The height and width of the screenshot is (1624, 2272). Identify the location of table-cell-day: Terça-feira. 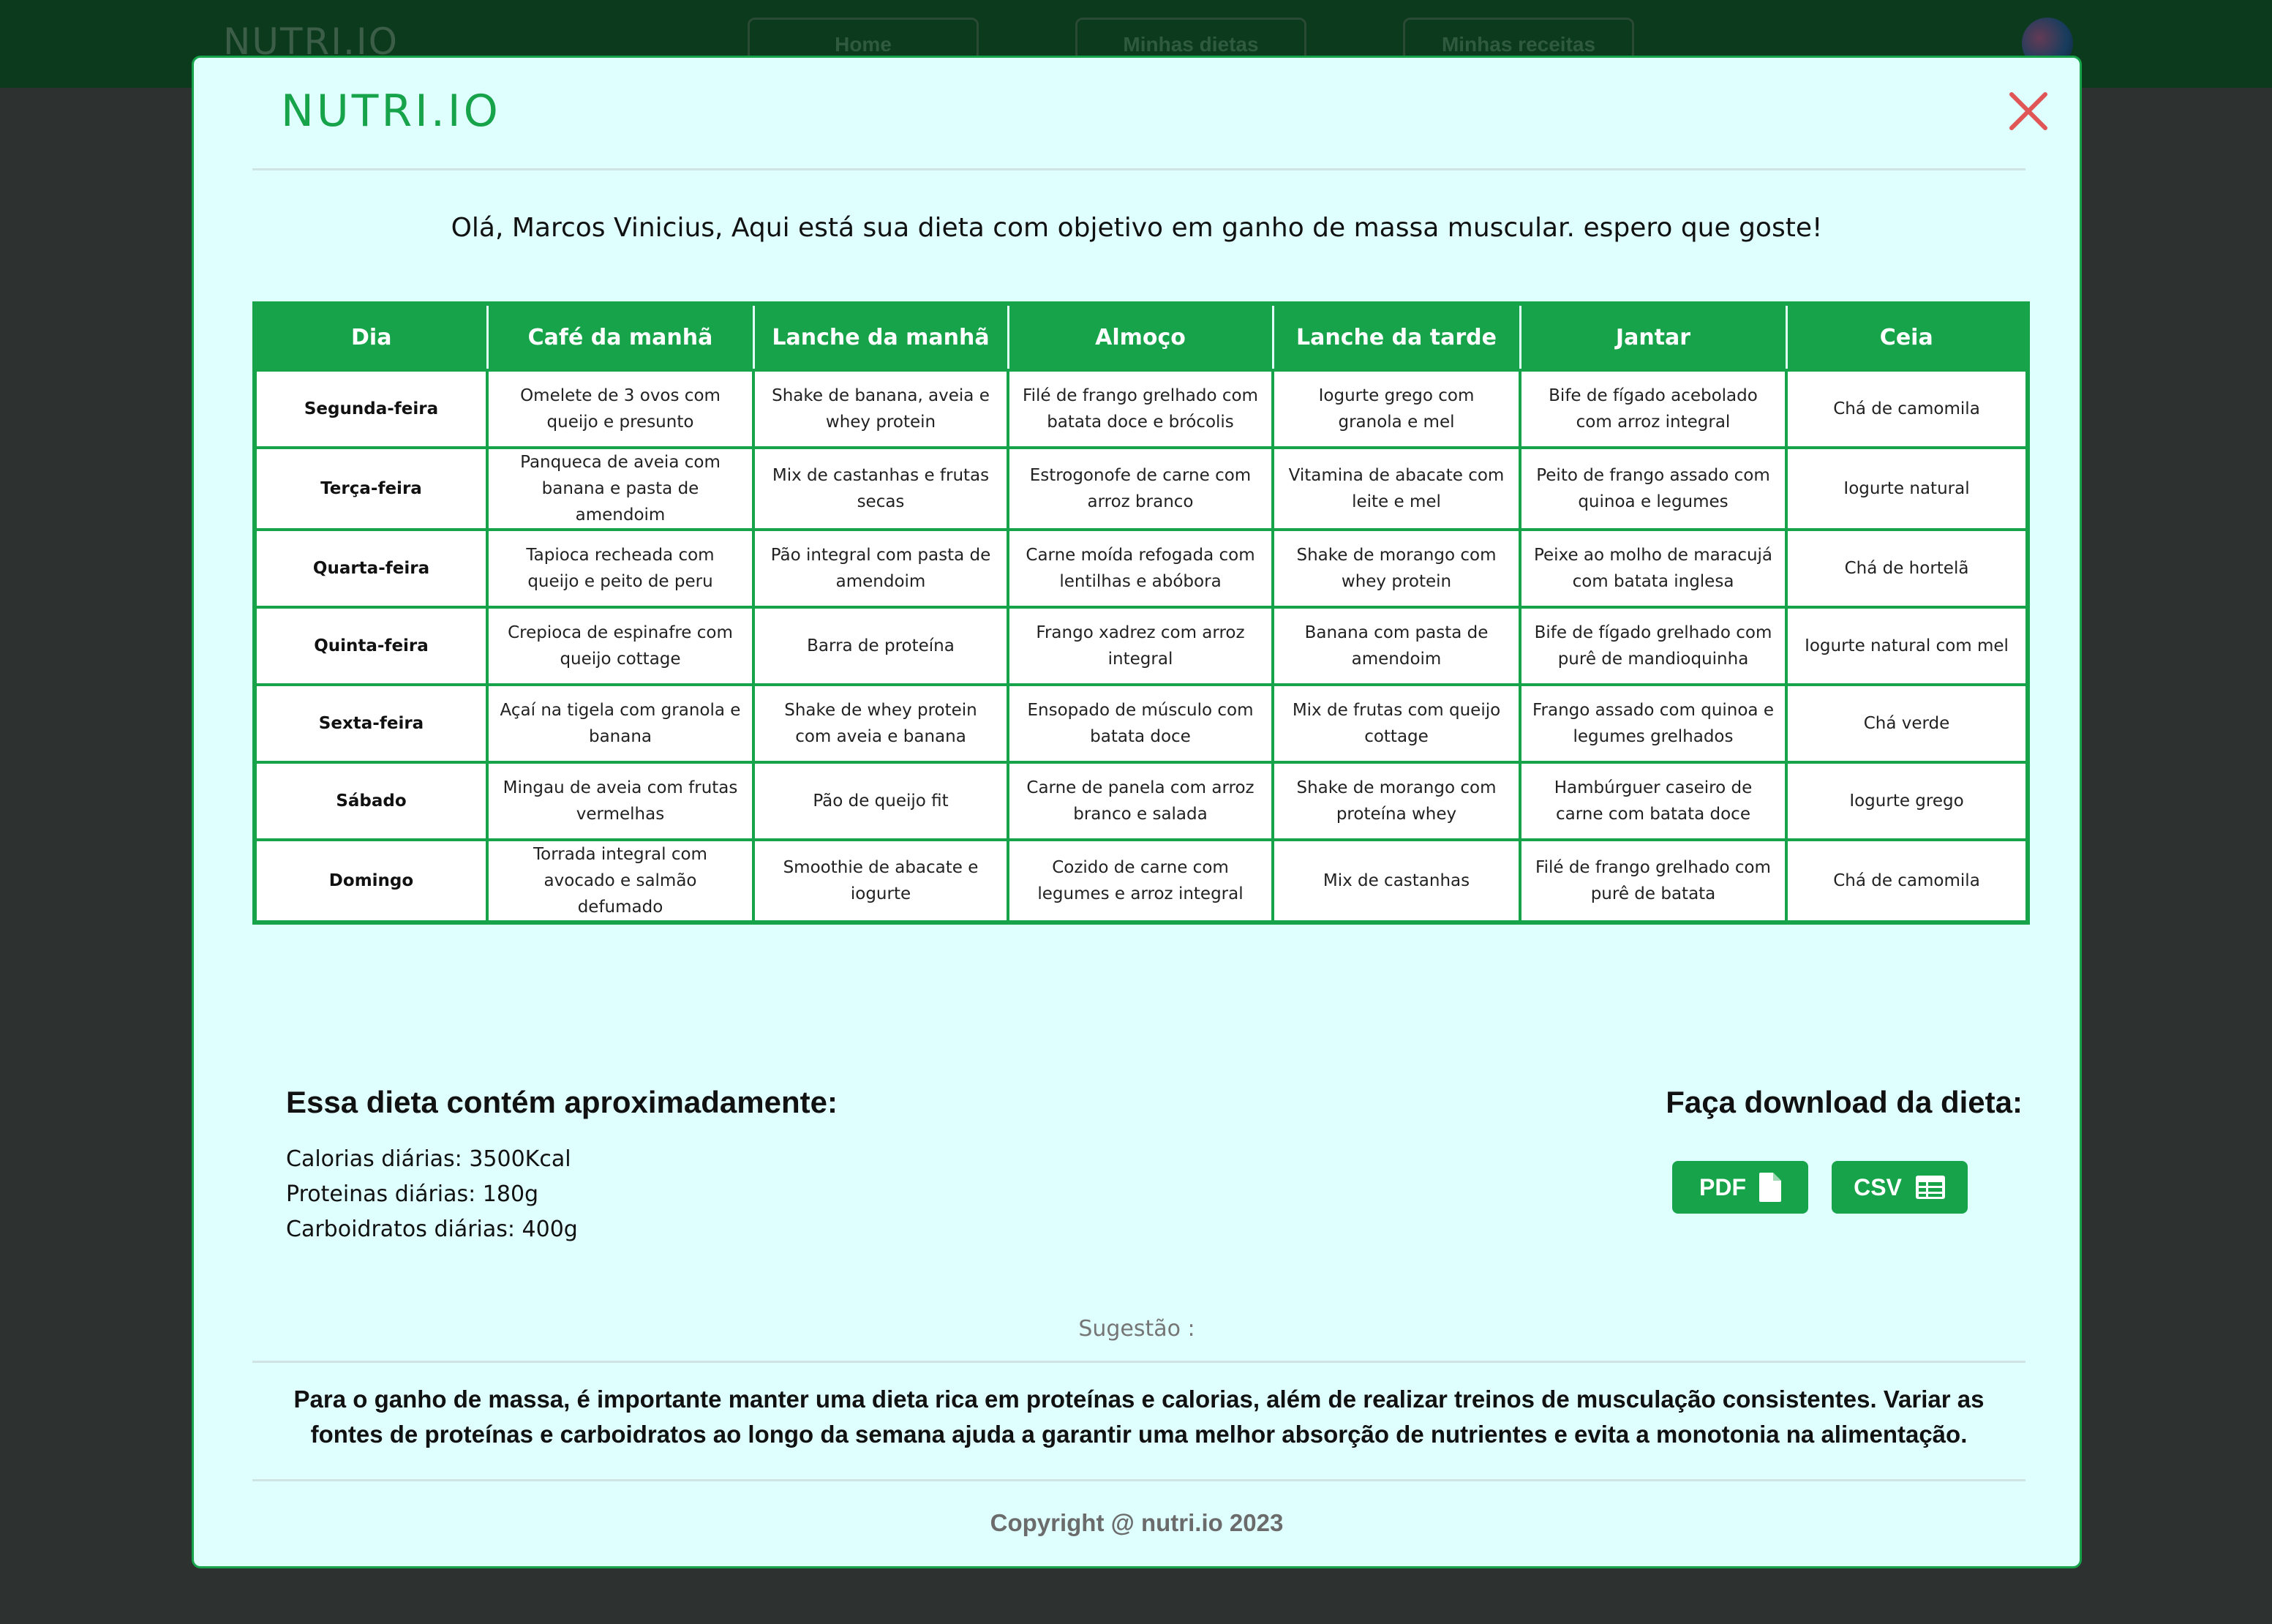
(371, 488).